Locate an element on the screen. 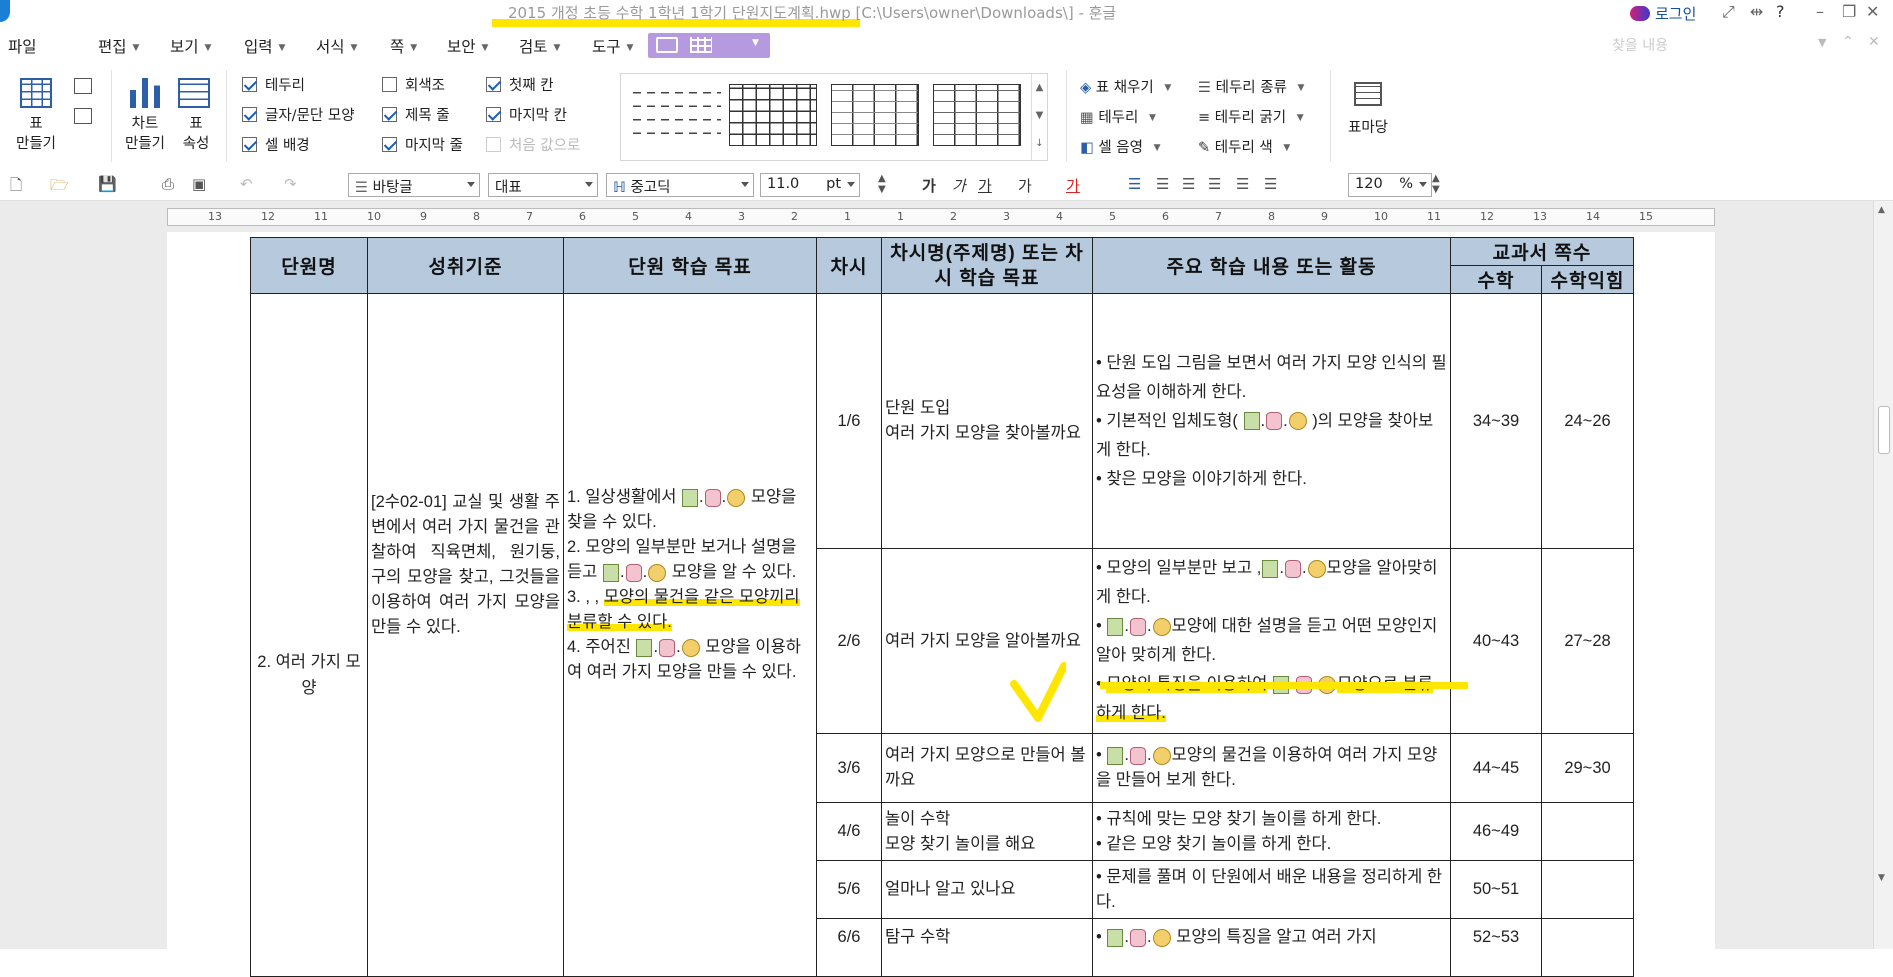  help-button: ? is located at coordinates (1780, 11).